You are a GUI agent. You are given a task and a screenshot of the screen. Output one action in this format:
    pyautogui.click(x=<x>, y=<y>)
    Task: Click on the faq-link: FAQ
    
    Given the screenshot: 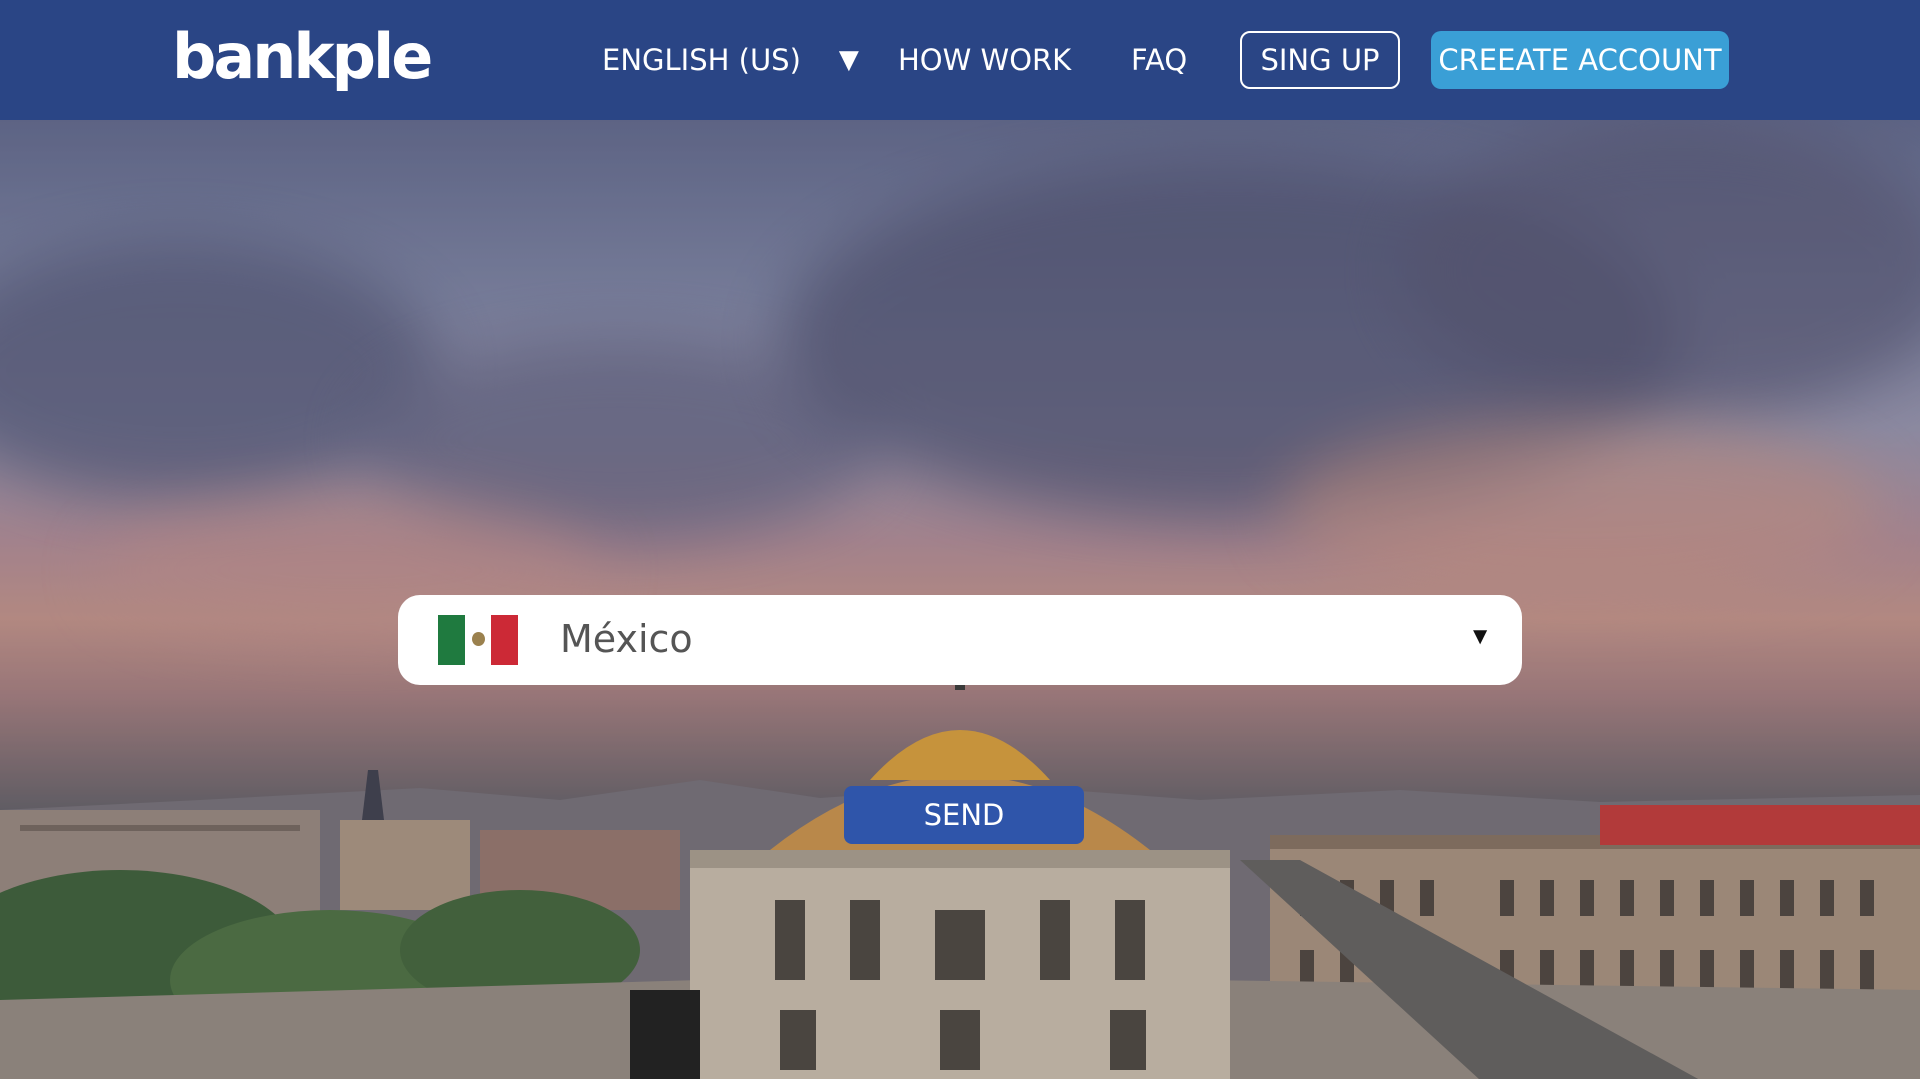 What is the action you would take?
    pyautogui.click(x=1159, y=60)
    